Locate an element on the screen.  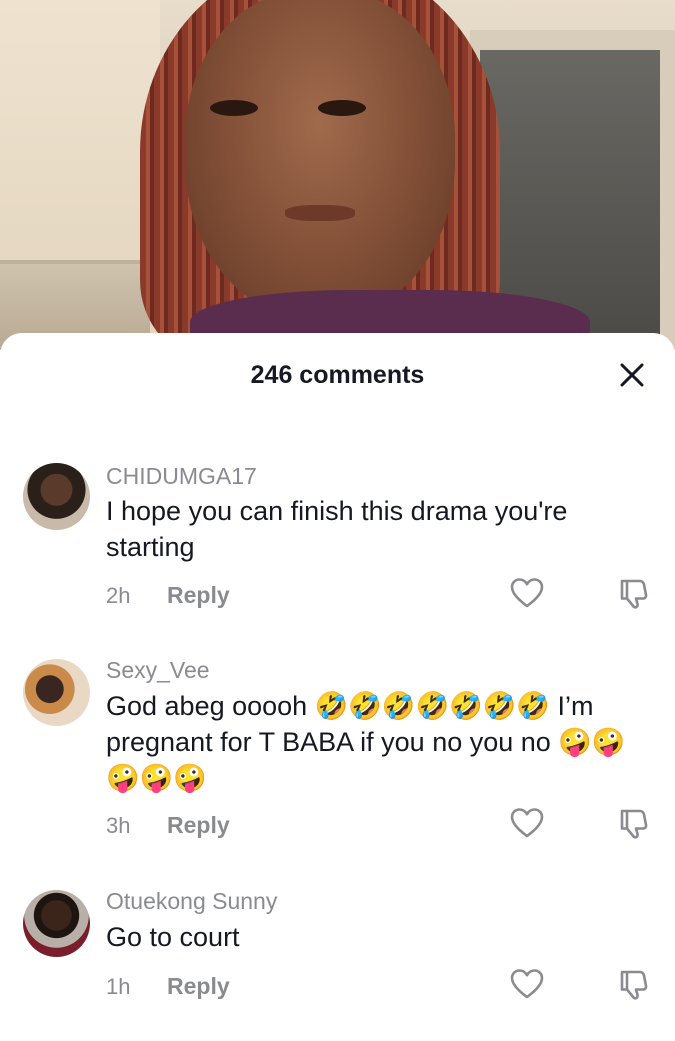
close-button is located at coordinates (632, 375).